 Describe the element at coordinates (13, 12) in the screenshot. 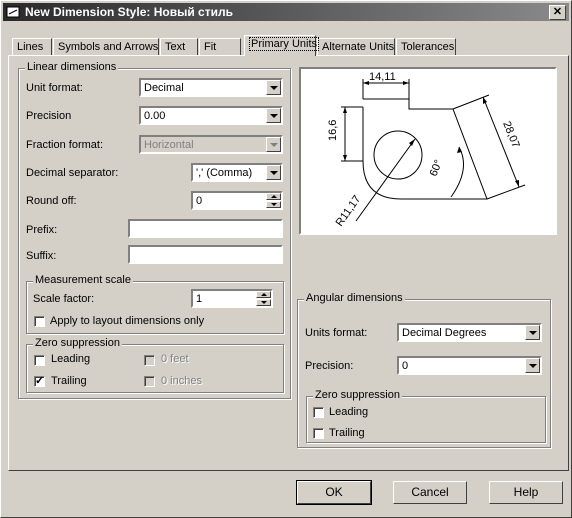

I see `app-icon` at that location.